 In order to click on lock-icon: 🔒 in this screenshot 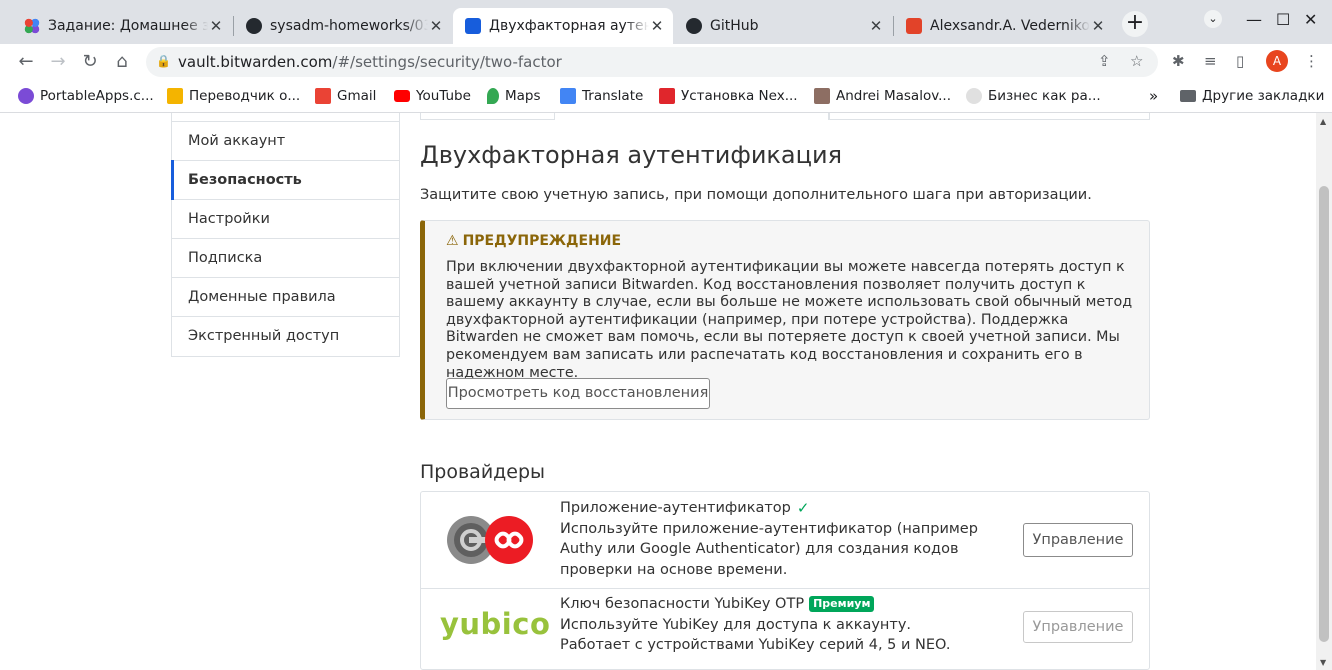, I will do `click(163, 61)`.